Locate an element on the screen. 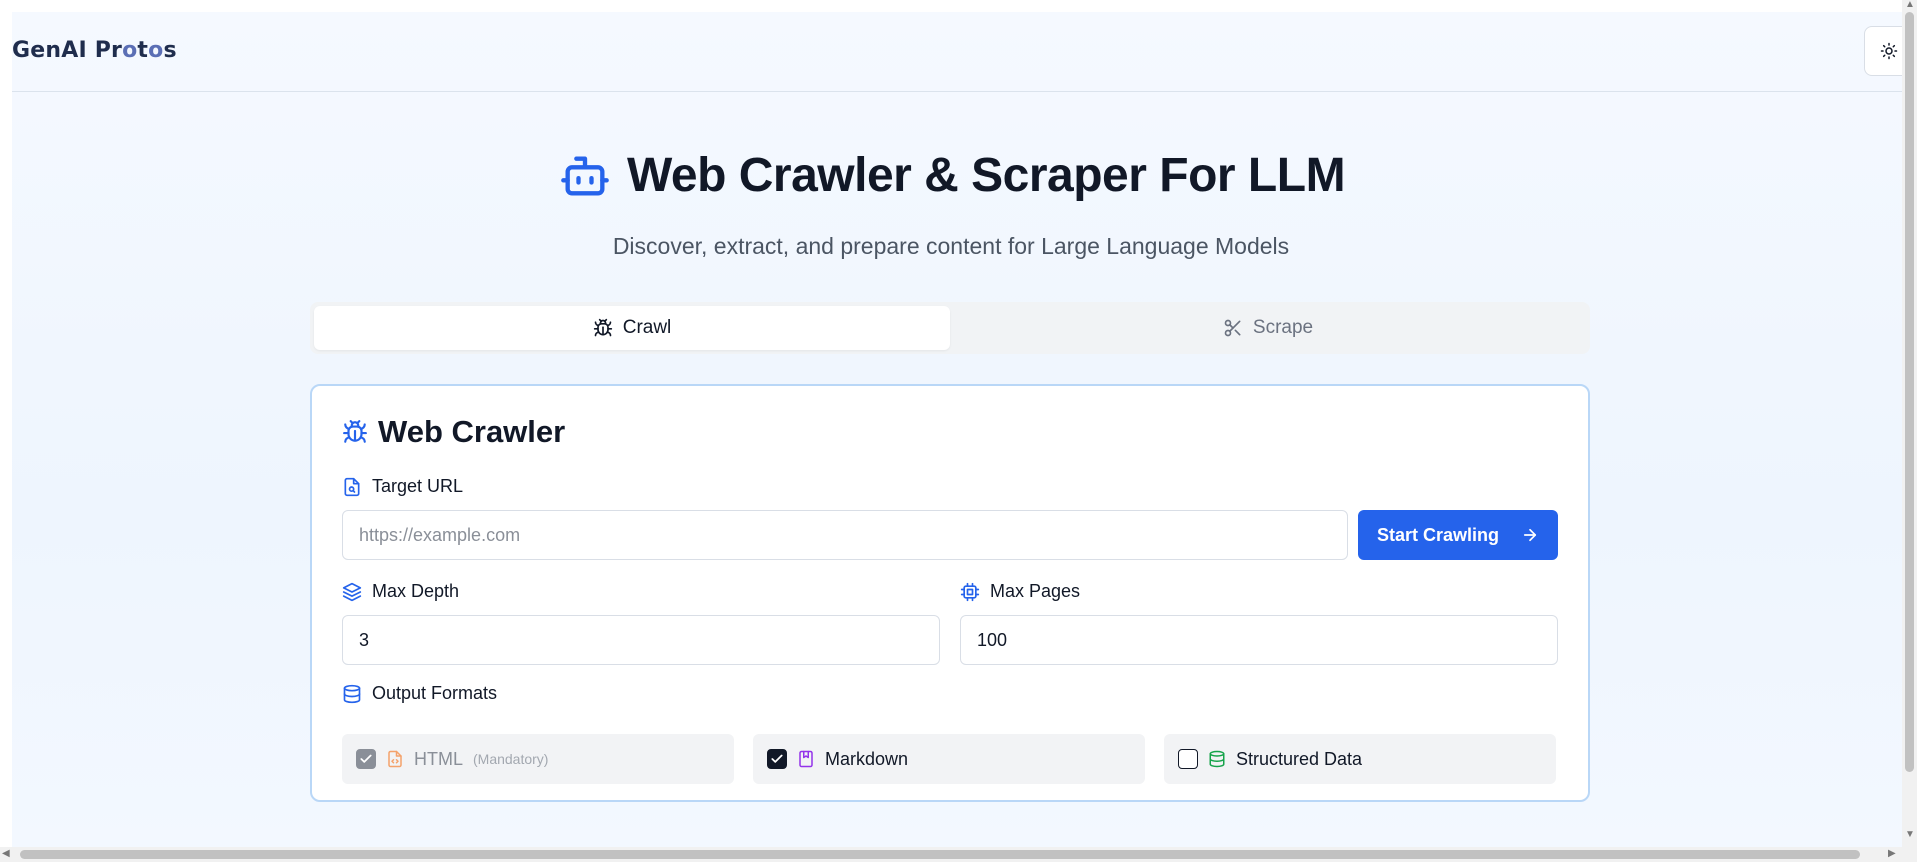  html-checkbox is located at coordinates (366, 759).